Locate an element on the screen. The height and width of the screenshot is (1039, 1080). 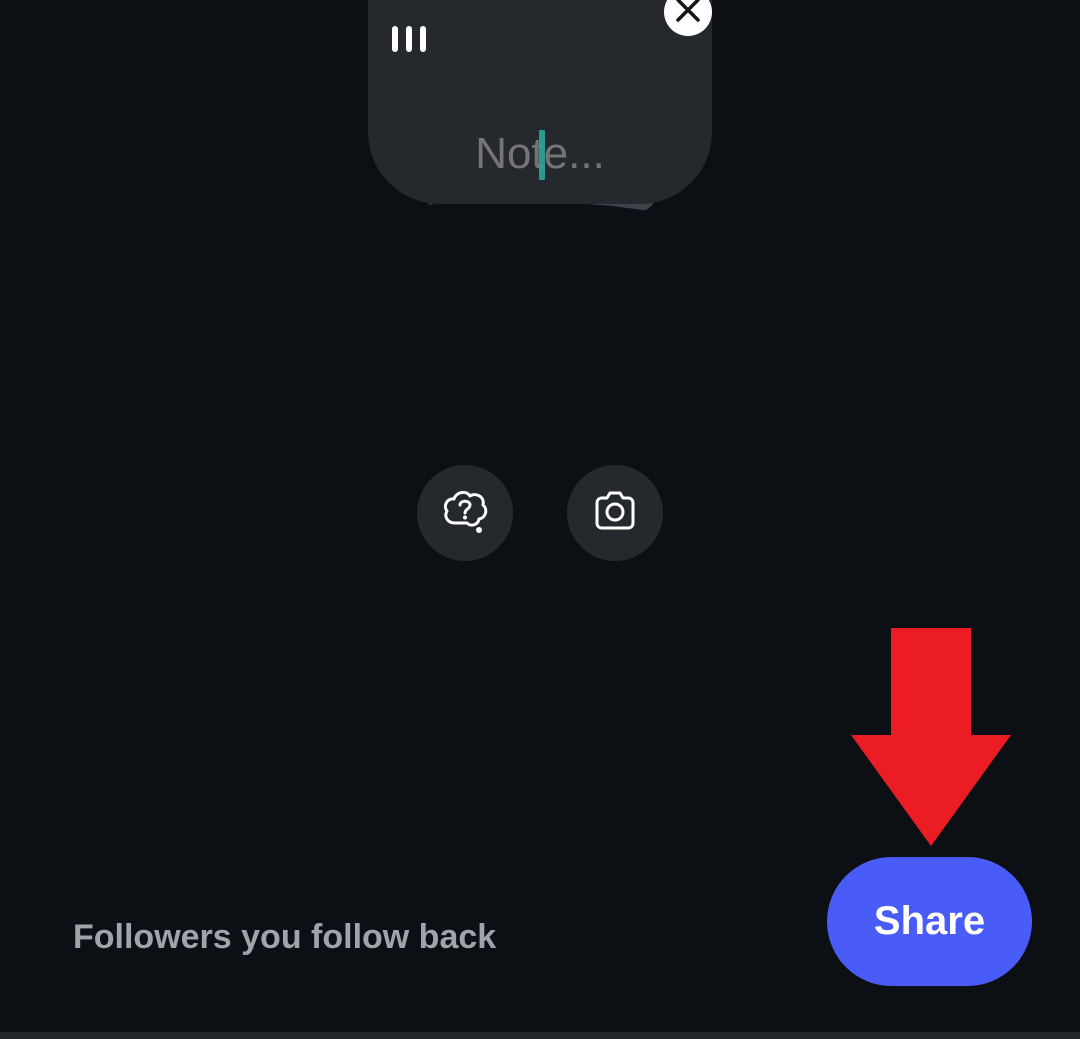
close-icon is located at coordinates (688, 14).